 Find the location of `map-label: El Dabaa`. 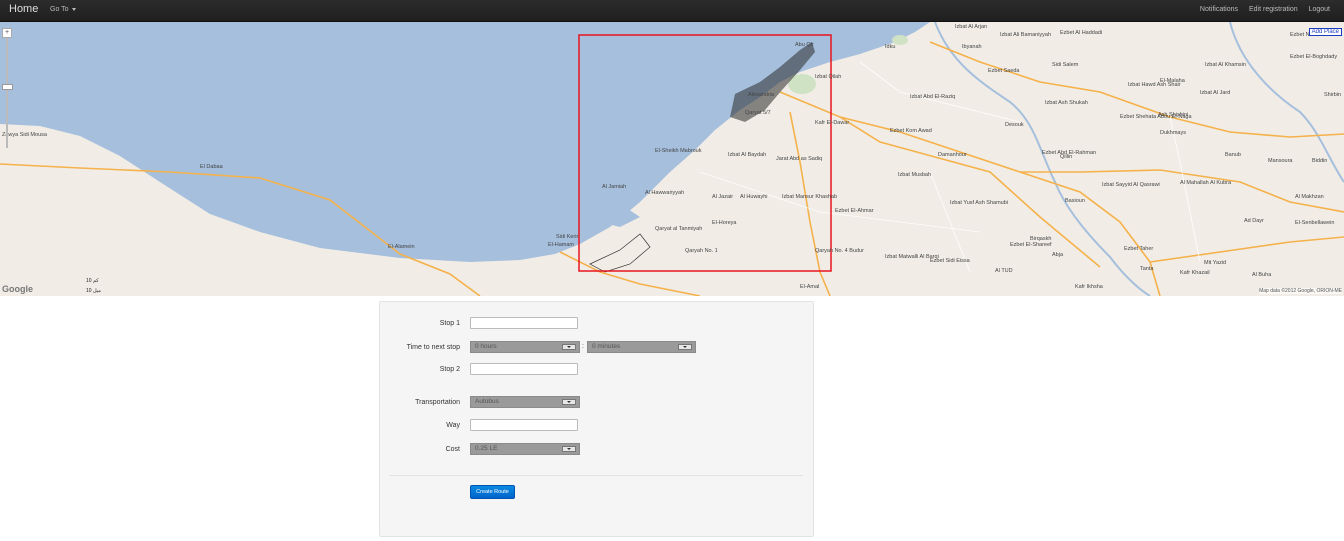

map-label: El Dabaa is located at coordinates (211, 167).